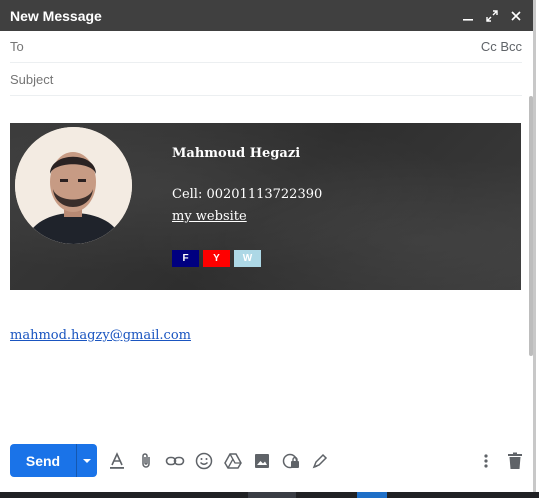 This screenshot has height=498, width=539. What do you see at coordinates (117, 461) in the screenshot?
I see `format-text-icon` at bounding box center [117, 461].